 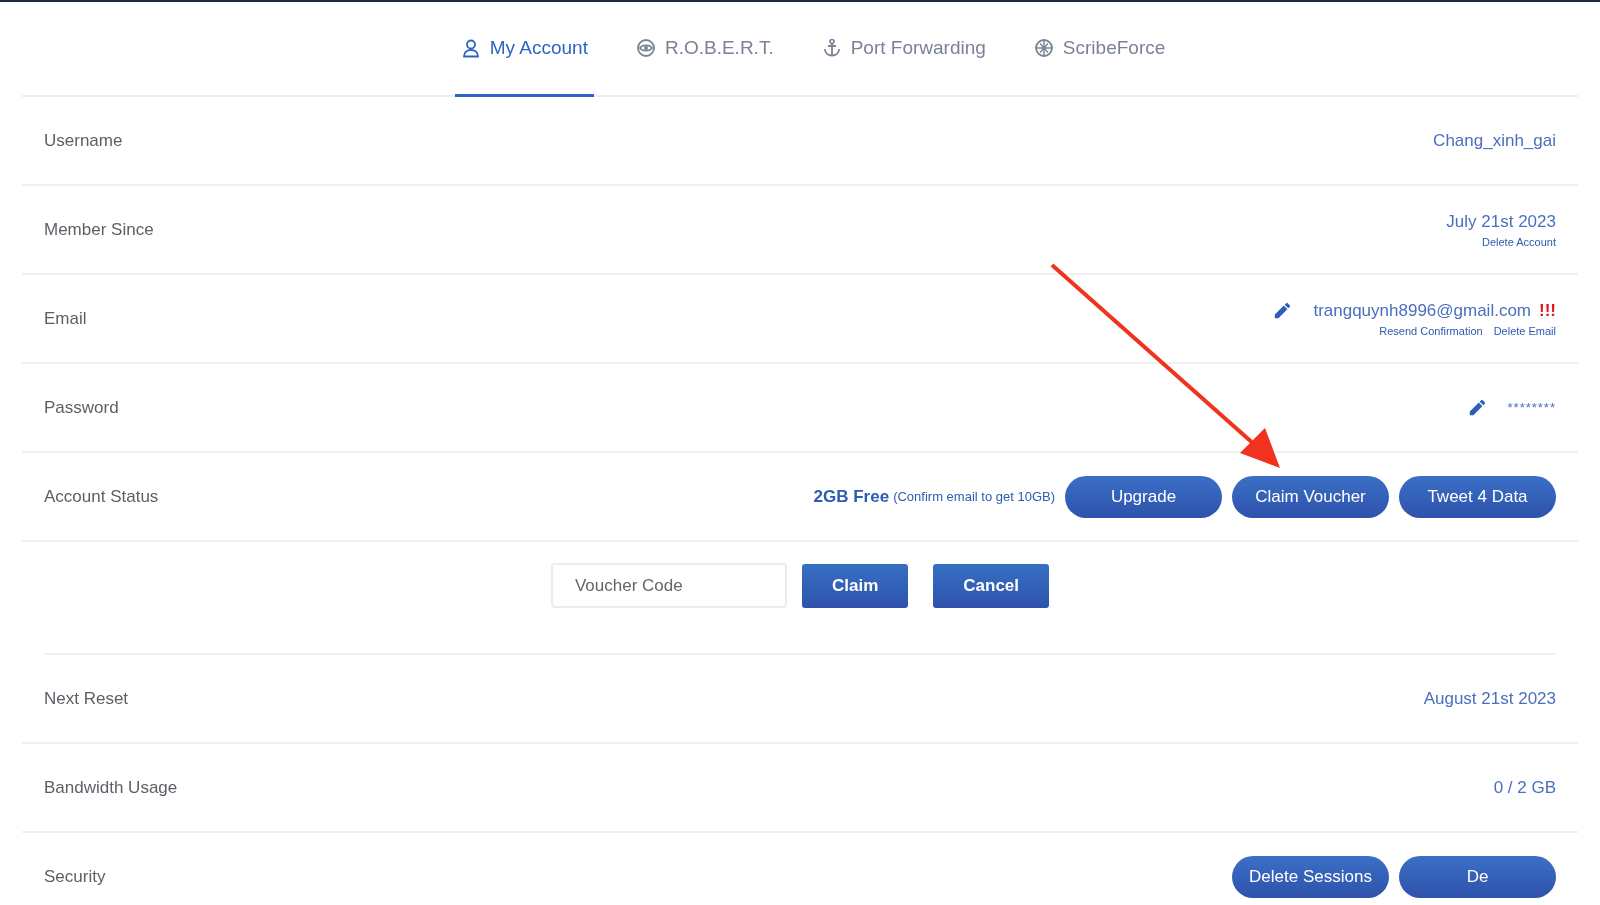 What do you see at coordinates (1489, 698) in the screenshot?
I see `field-value: August 21st 2023` at bounding box center [1489, 698].